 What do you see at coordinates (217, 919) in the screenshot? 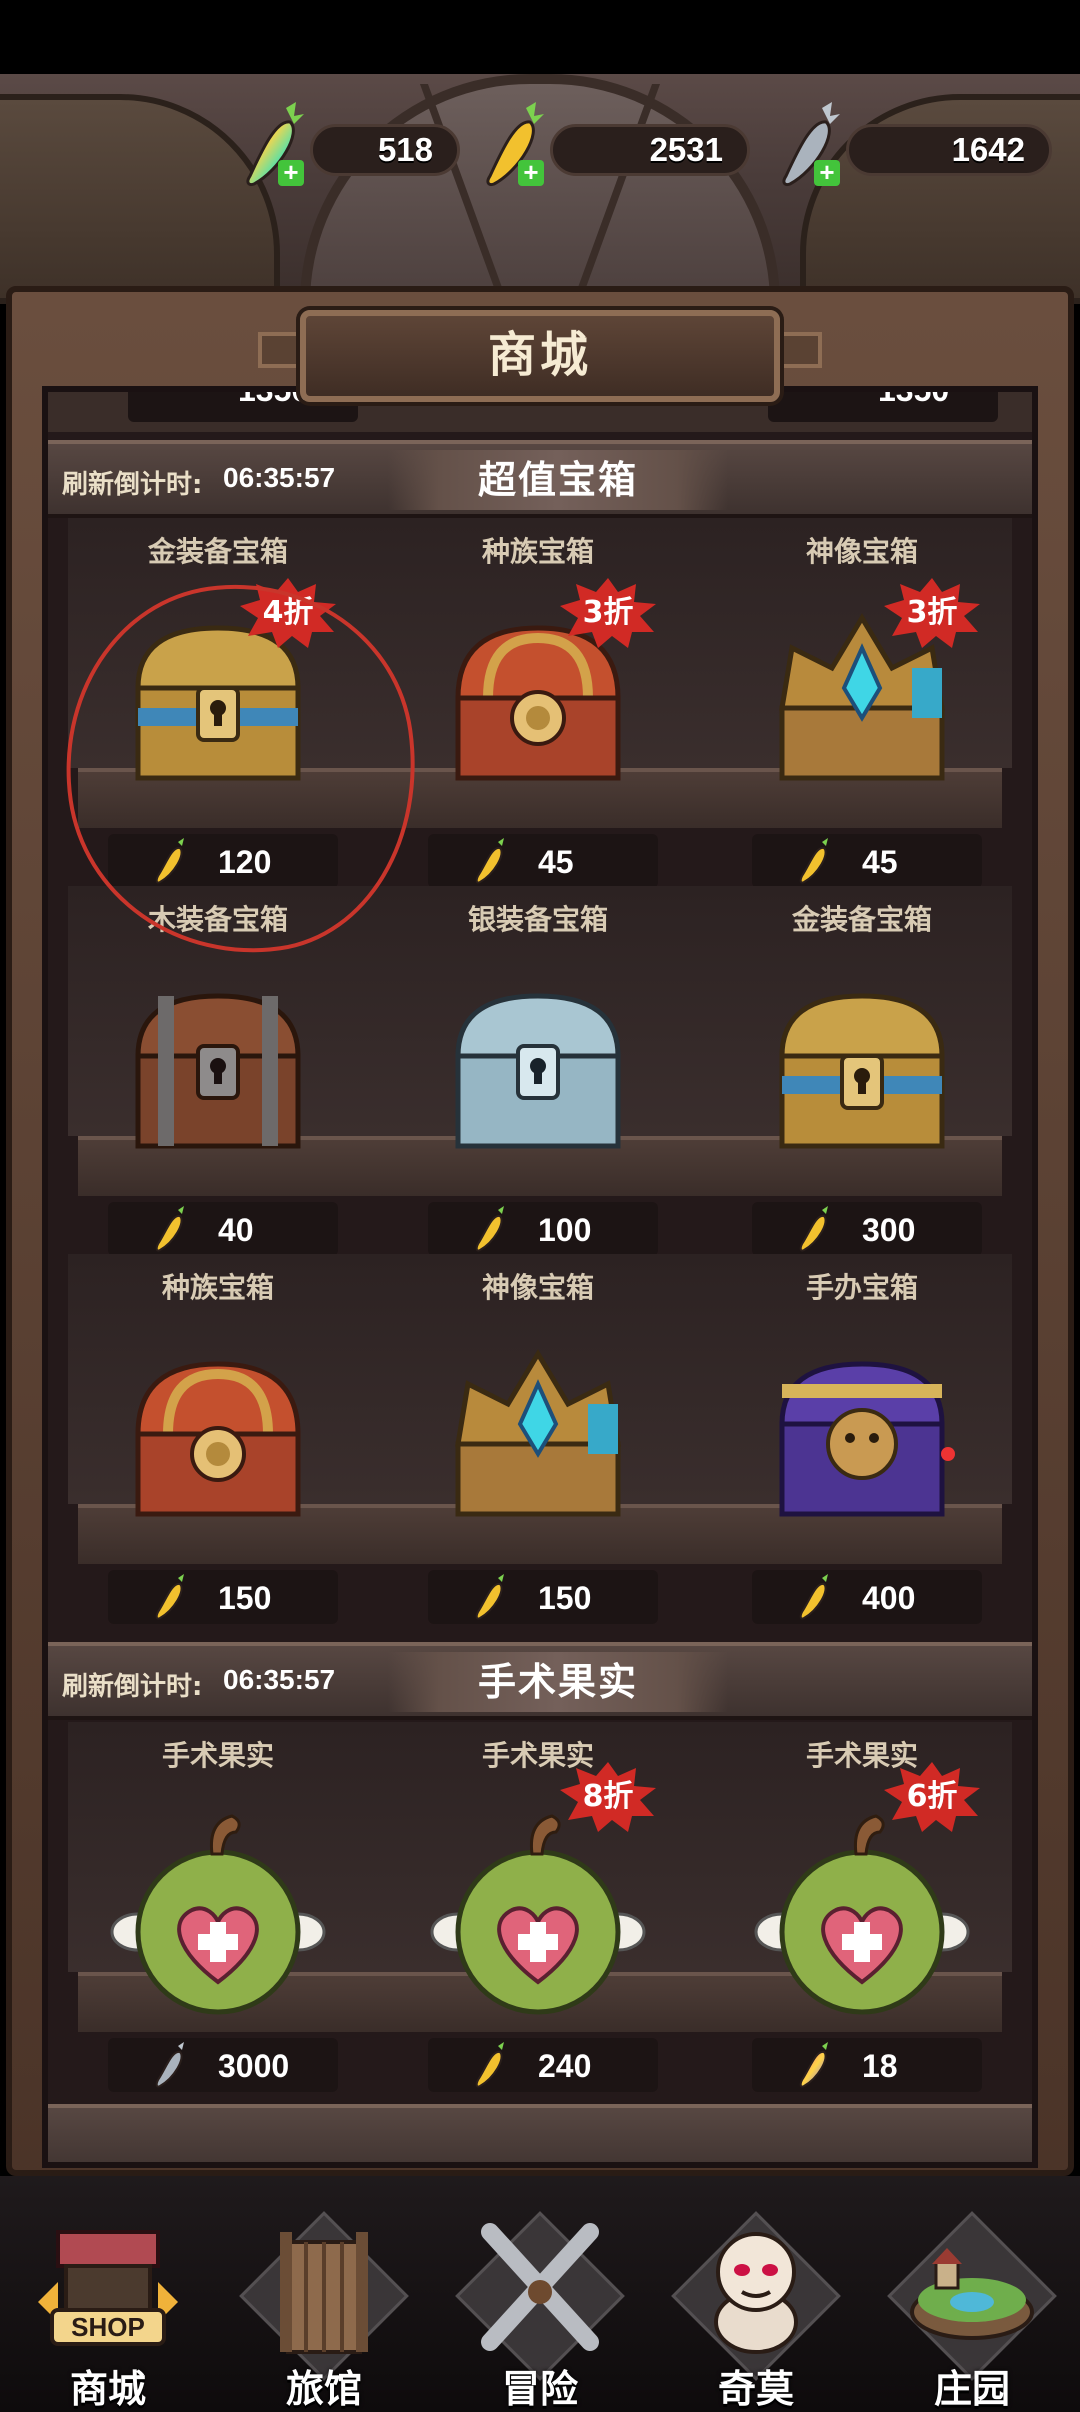
I see `item-name: 木装备宝箱` at bounding box center [217, 919].